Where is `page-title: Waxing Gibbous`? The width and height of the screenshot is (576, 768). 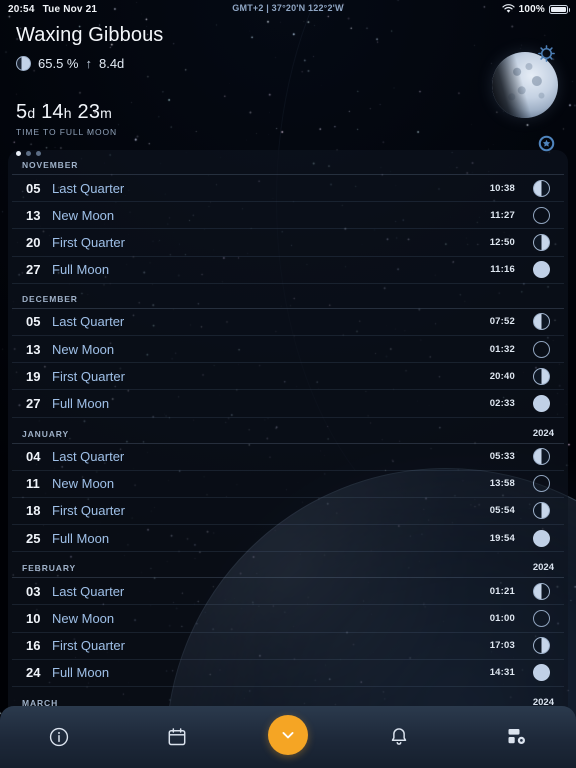
page-title: Waxing Gibbous is located at coordinates (90, 35).